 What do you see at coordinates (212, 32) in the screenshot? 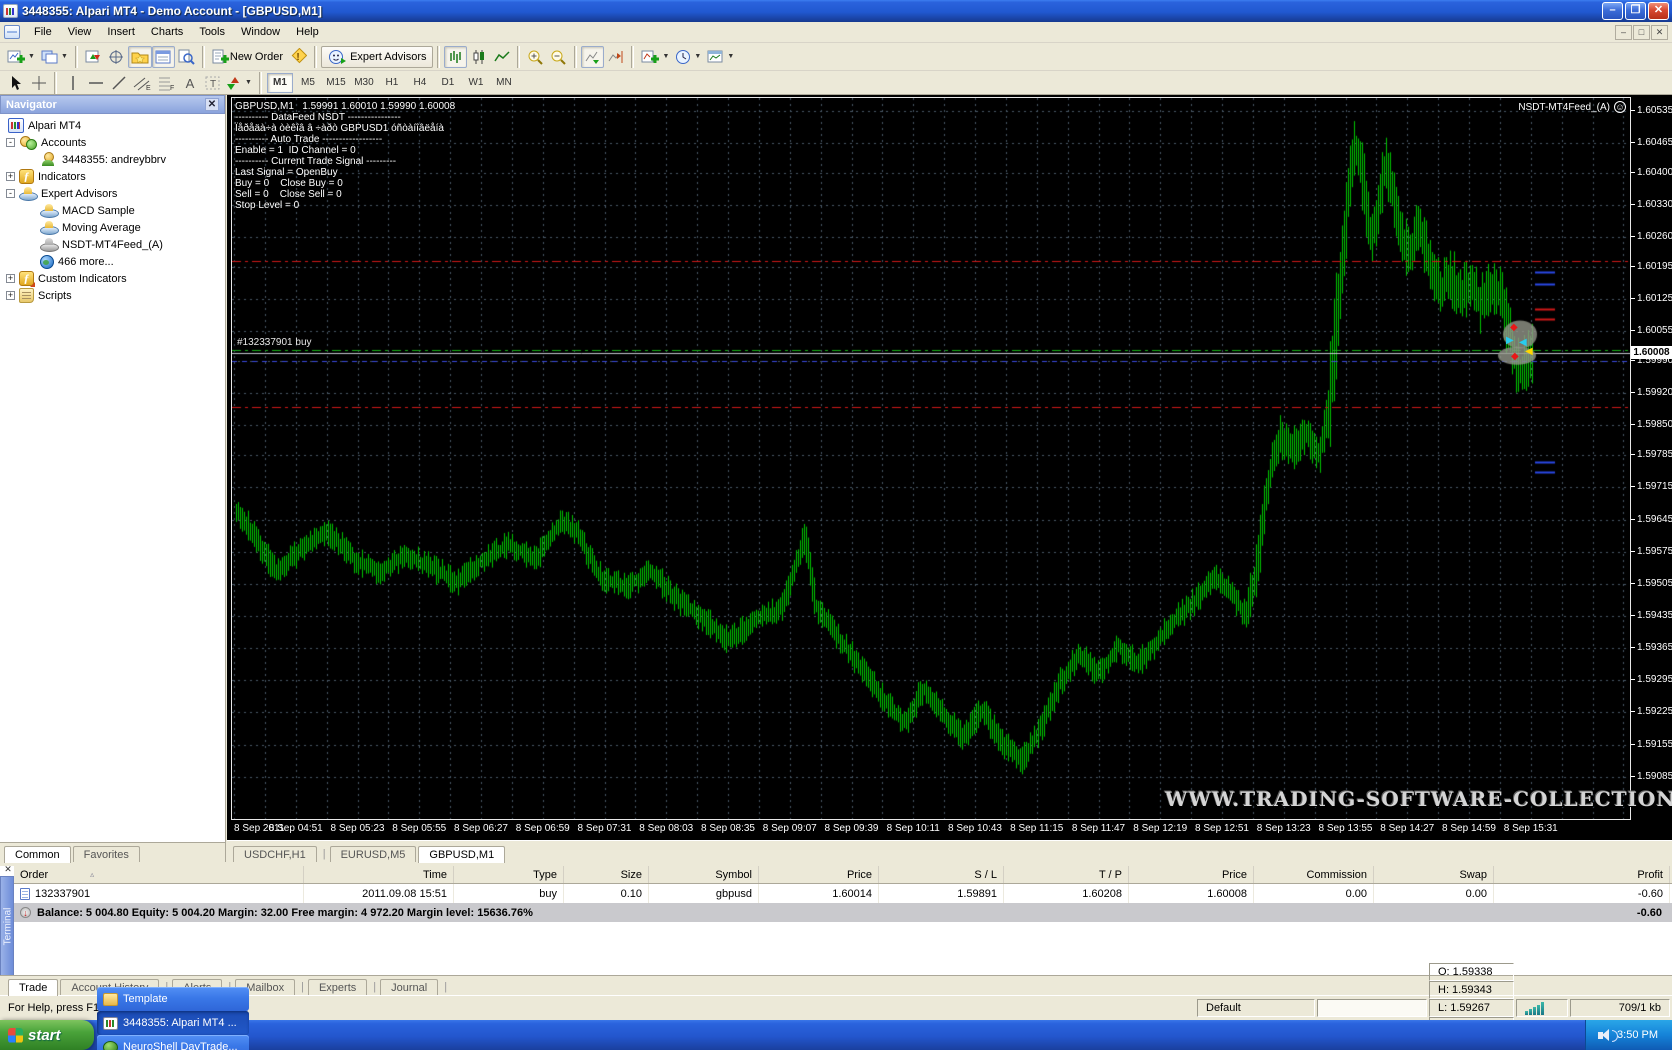
I see `menu-tools: Tools` at bounding box center [212, 32].